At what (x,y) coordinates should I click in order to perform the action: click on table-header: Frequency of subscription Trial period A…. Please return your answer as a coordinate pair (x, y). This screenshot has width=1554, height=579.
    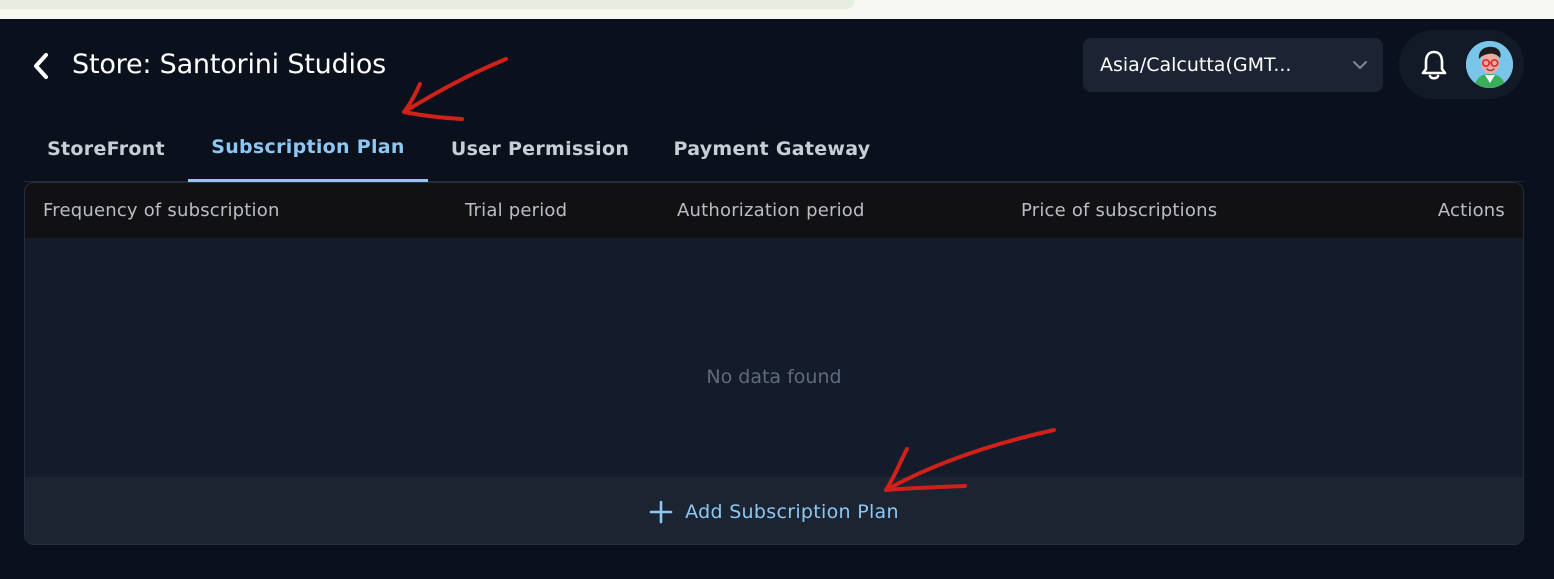
    Looking at the image, I should click on (774, 210).